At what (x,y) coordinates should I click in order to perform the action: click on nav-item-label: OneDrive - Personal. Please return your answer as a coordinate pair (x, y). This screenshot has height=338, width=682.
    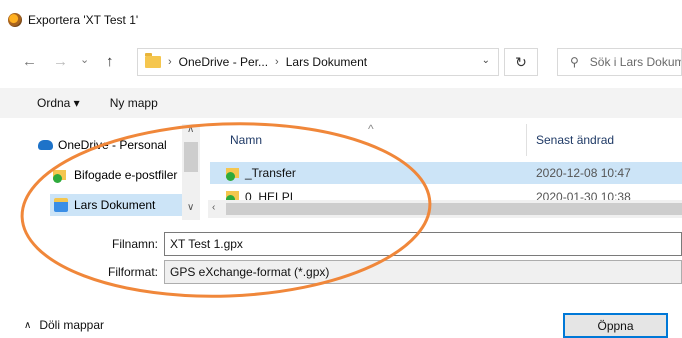
    Looking at the image, I should click on (112, 145).